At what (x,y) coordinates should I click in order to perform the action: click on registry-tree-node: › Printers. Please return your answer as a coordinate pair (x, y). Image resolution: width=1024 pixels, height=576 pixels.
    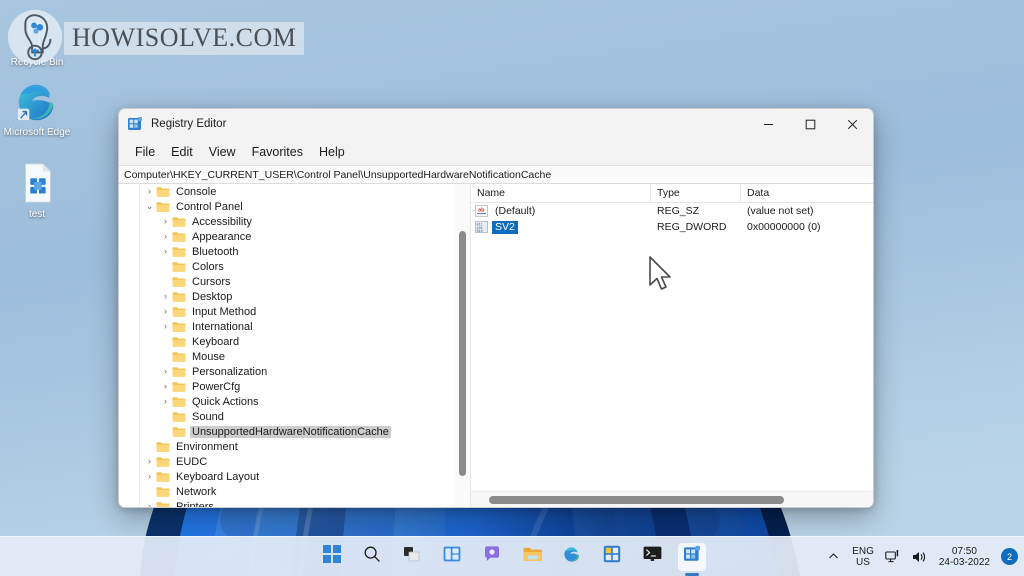
    Looking at the image, I should click on (294, 503).